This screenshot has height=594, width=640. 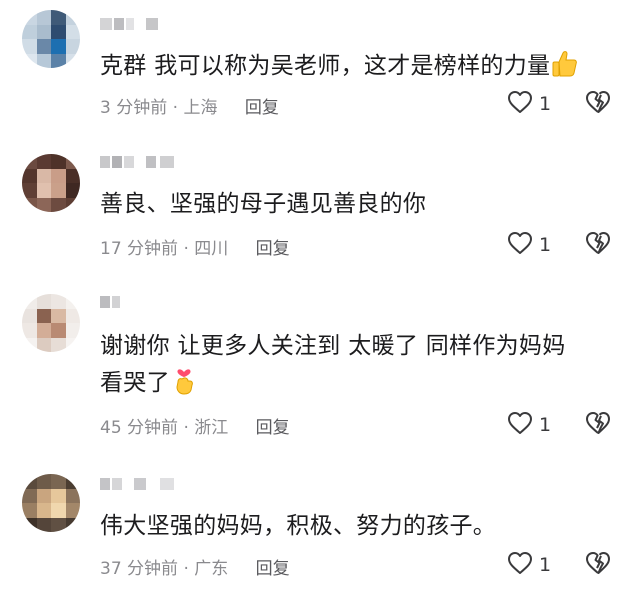 I want to click on comment-text: 克群 我可以称为吴老师，这才是榜样的力量, so click(x=355, y=69).